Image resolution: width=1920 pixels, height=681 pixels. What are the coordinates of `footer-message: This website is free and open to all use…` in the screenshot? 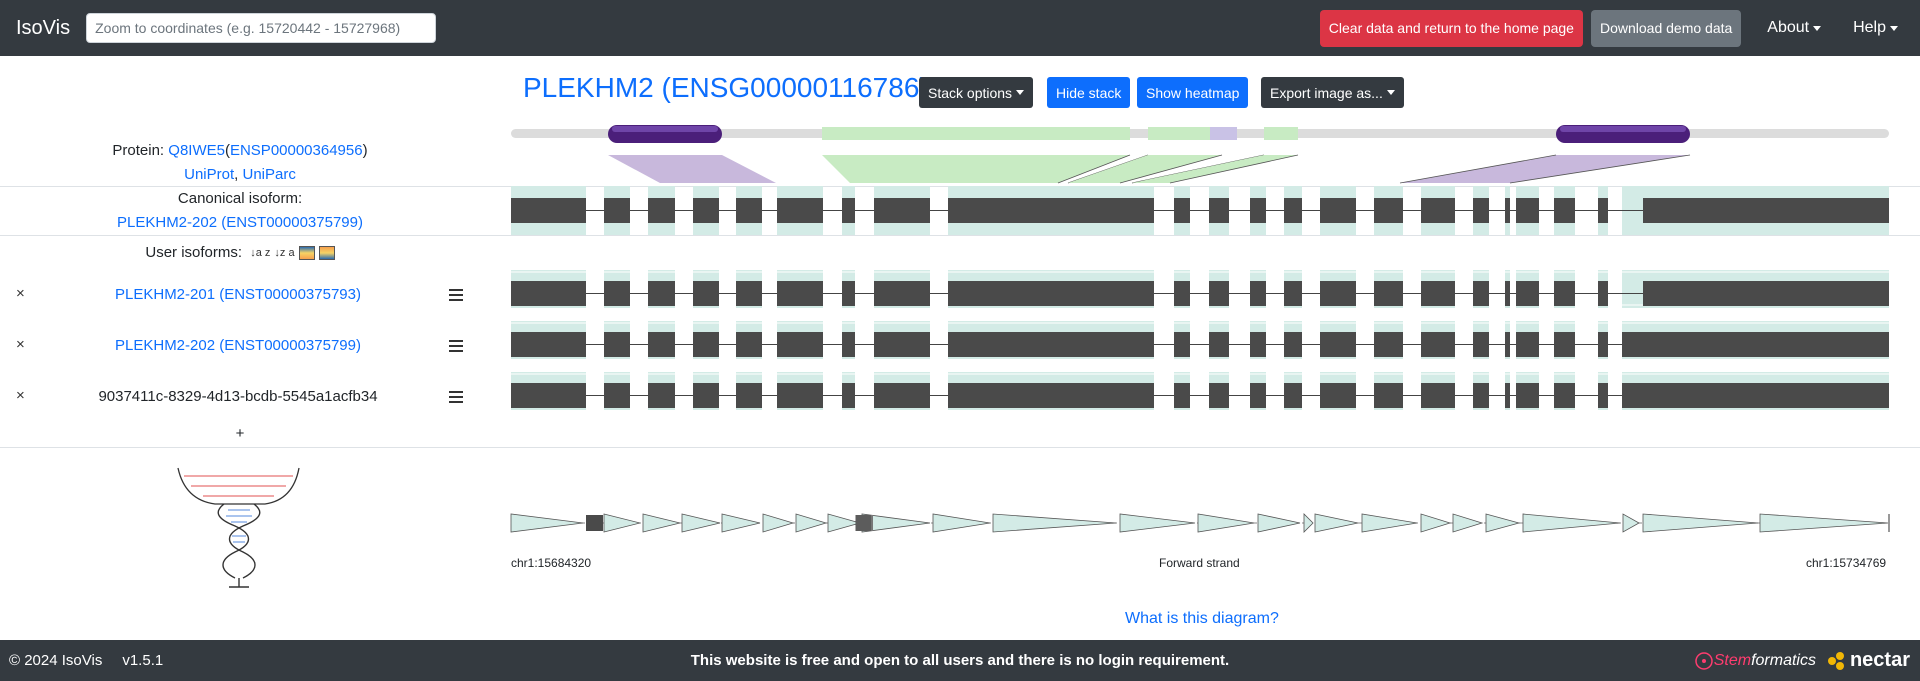 It's located at (960, 660).